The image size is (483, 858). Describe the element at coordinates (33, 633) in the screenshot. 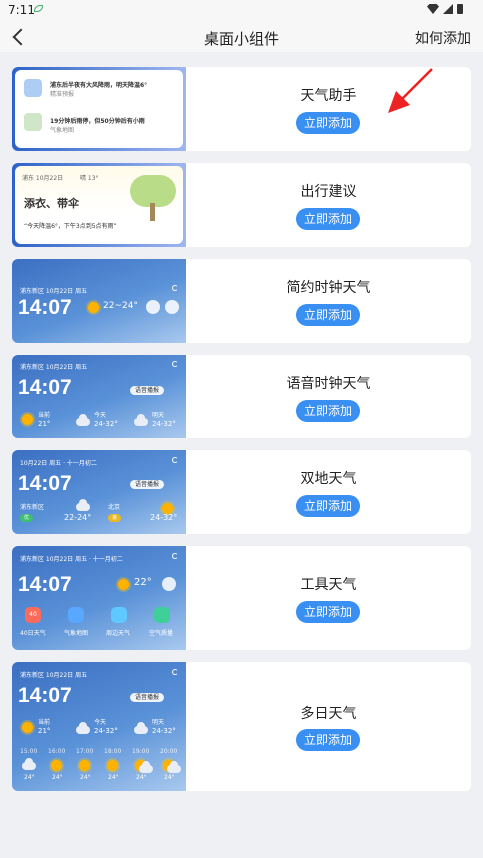

I see `tool-label: 40日天气` at that location.